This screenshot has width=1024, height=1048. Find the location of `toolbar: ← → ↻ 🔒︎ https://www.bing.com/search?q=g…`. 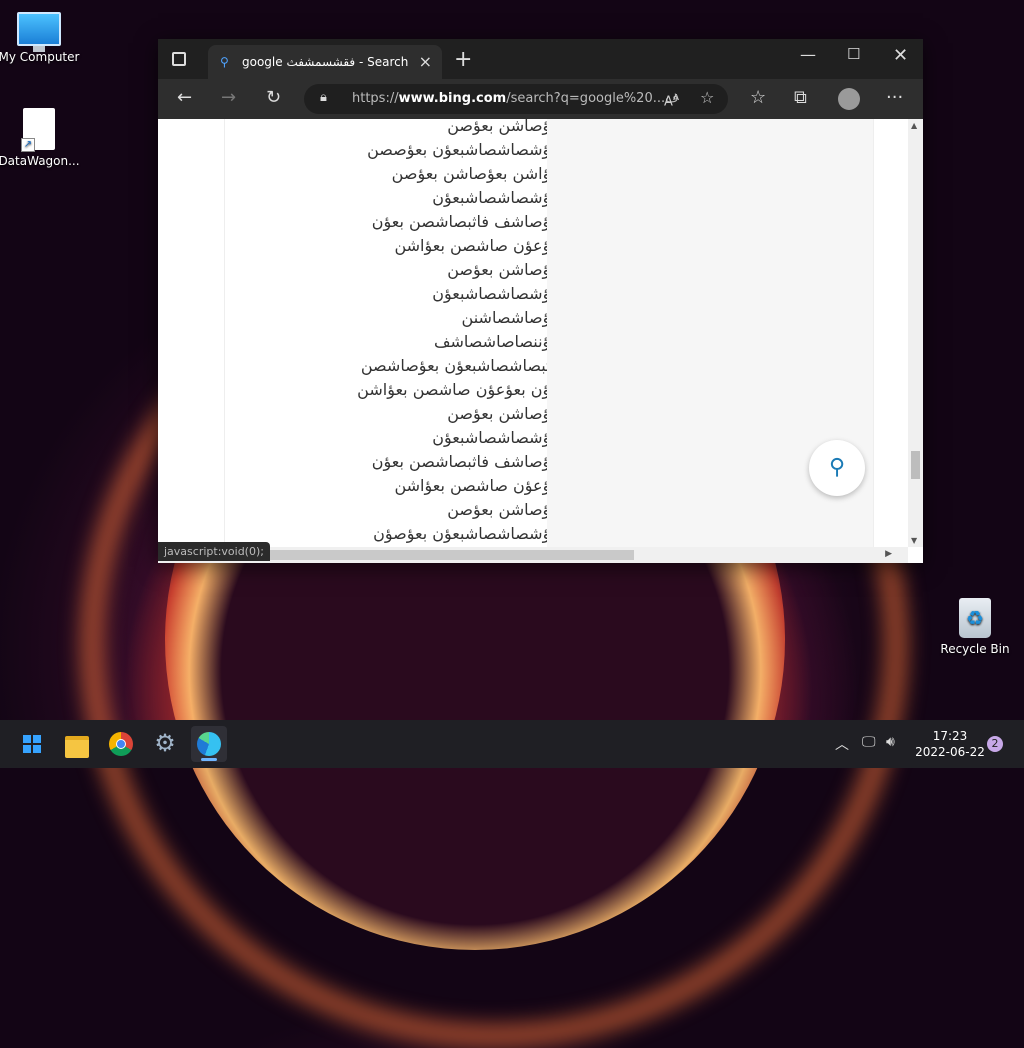

toolbar: ← → ↻ 🔒︎ https://www.bing.com/search?q=g… is located at coordinates (540, 99).